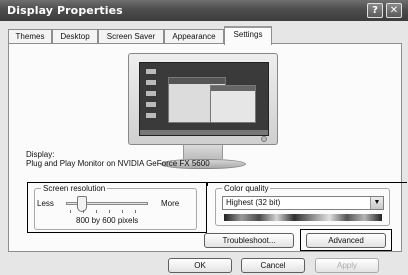 The image size is (408, 275). I want to click on tab-settings: Settings, so click(248, 35).